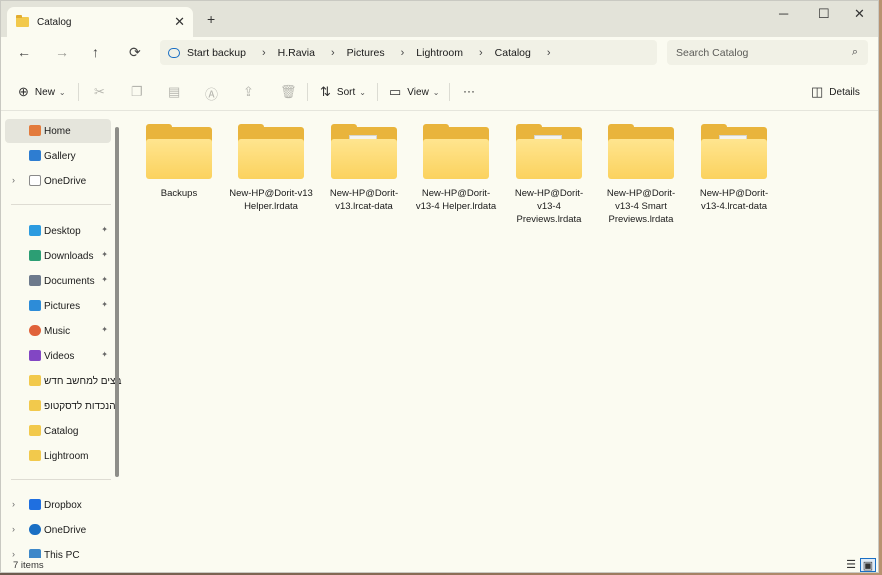  I want to click on sidebar-item-documents: Documents ✦, so click(58, 281).